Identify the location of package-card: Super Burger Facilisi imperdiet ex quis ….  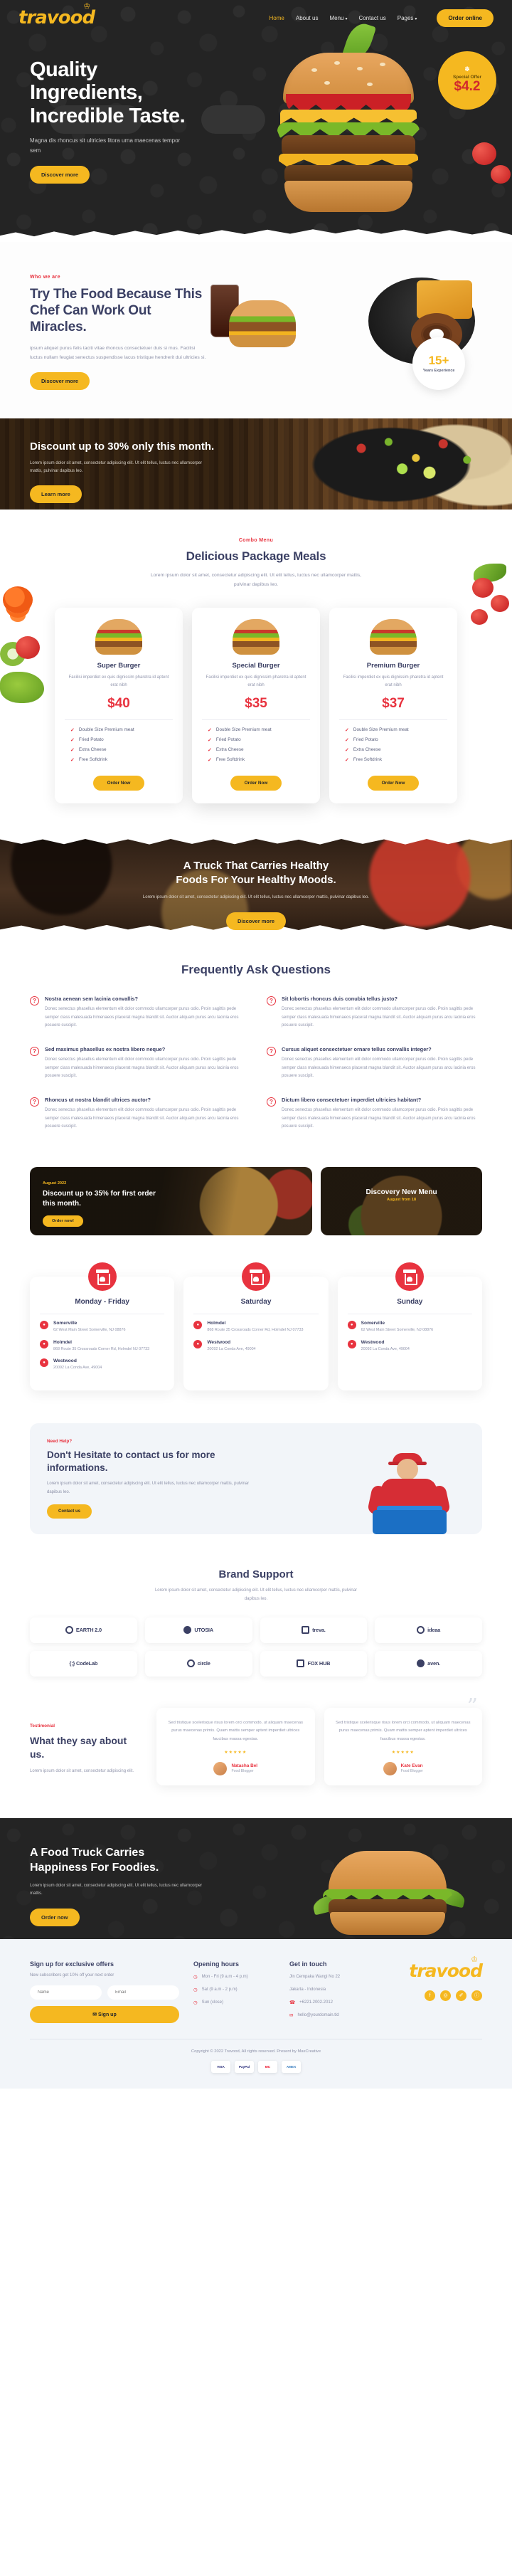
(119, 706).